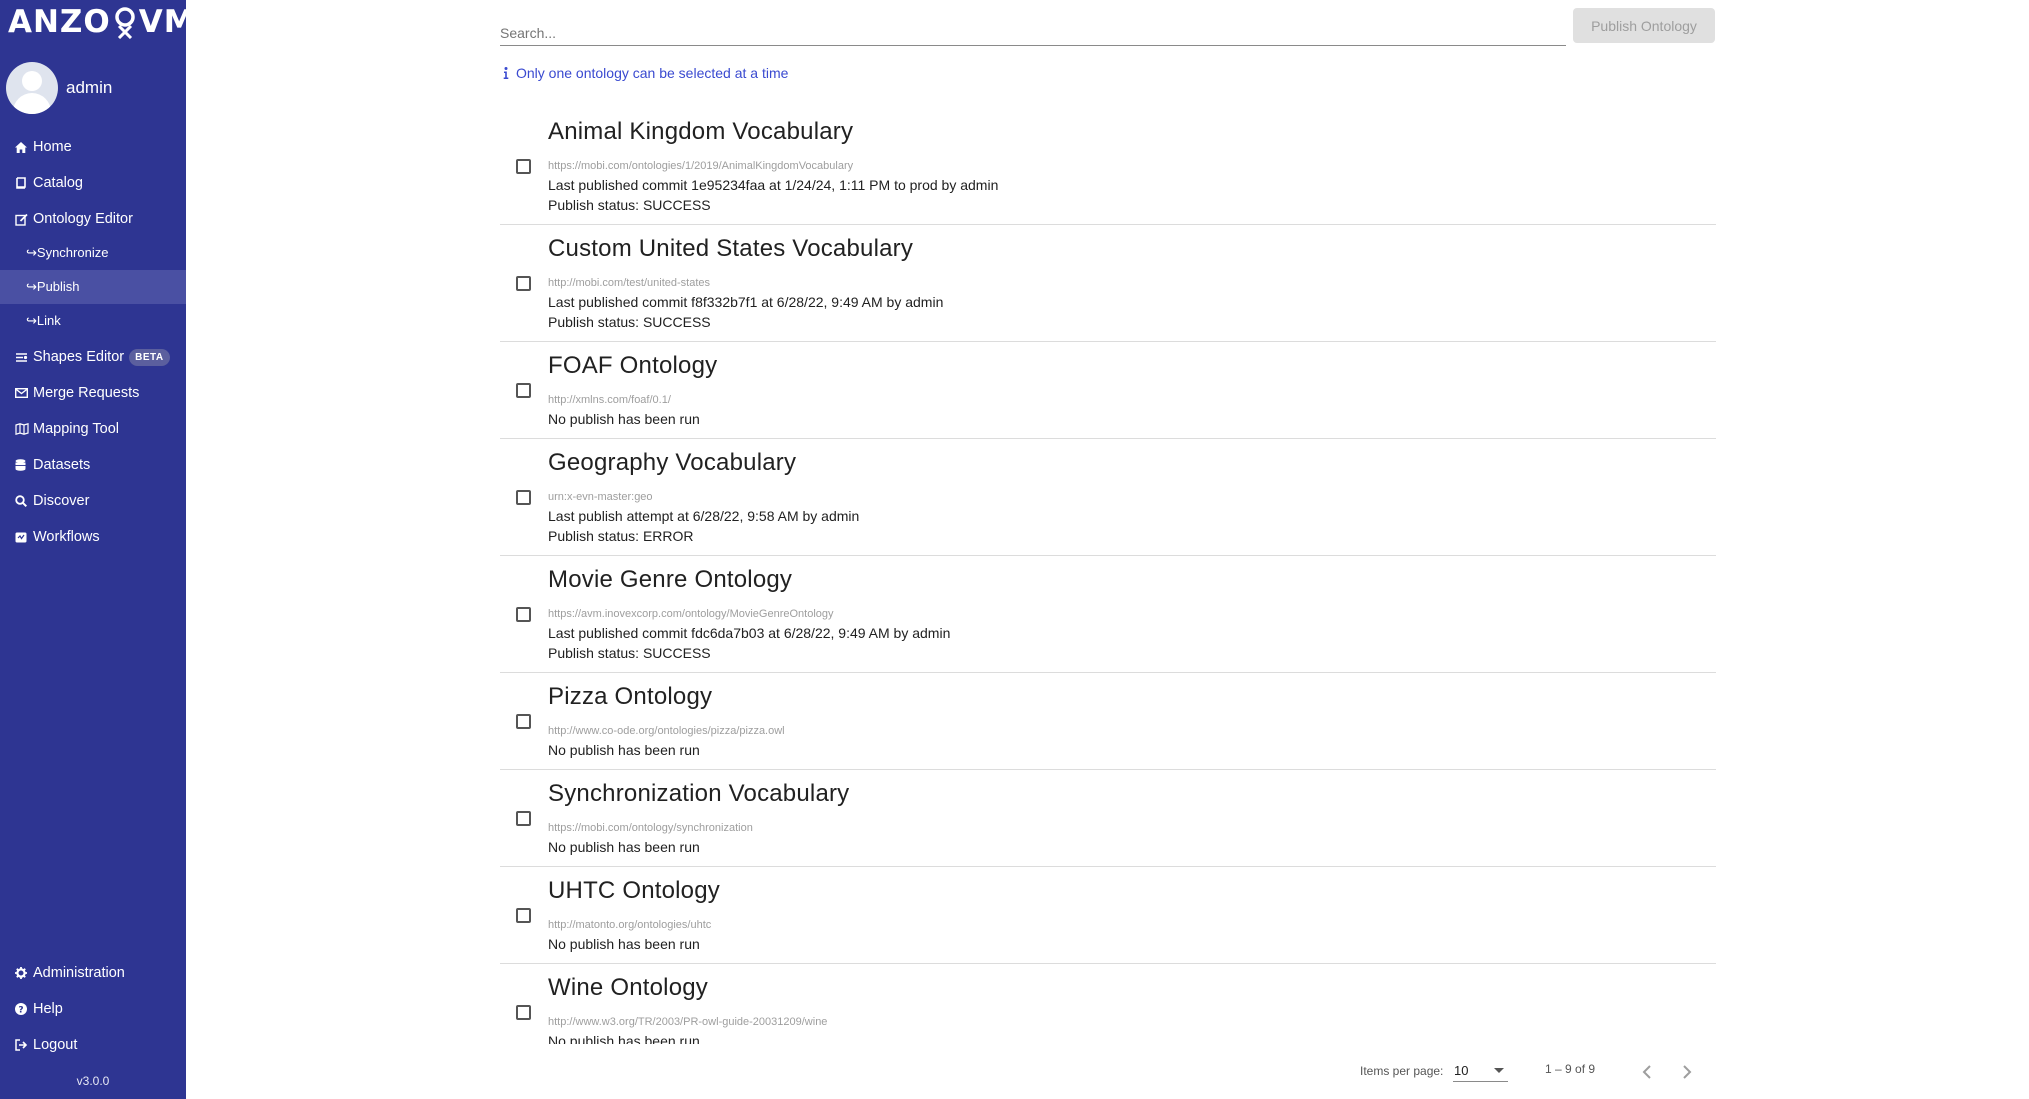 The height and width of the screenshot is (1099, 2029). Describe the element at coordinates (24, 973) in the screenshot. I see `gear-icon` at that location.